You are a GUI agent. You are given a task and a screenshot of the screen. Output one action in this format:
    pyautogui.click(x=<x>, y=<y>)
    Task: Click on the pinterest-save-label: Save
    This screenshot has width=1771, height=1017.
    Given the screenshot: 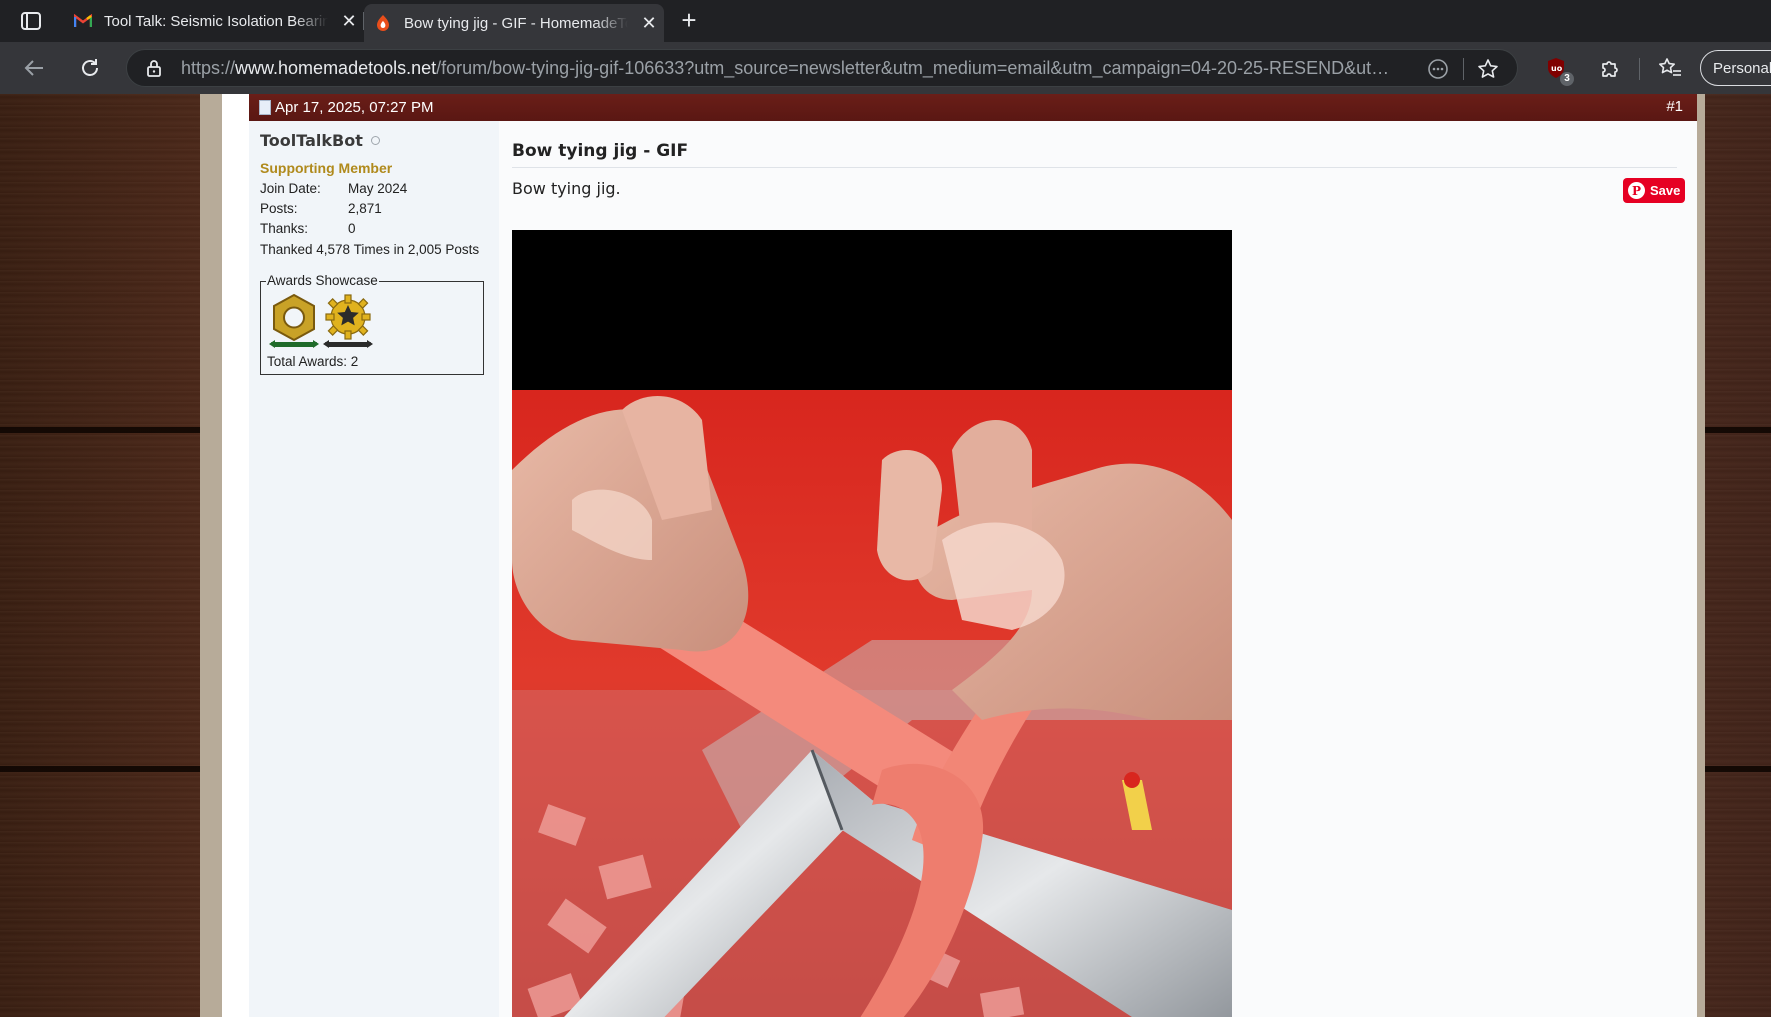 What is the action you would take?
    pyautogui.click(x=1665, y=190)
    